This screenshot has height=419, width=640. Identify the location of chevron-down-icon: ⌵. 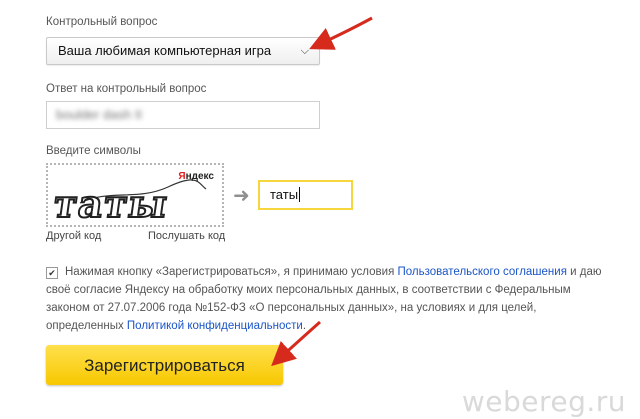
(304, 51).